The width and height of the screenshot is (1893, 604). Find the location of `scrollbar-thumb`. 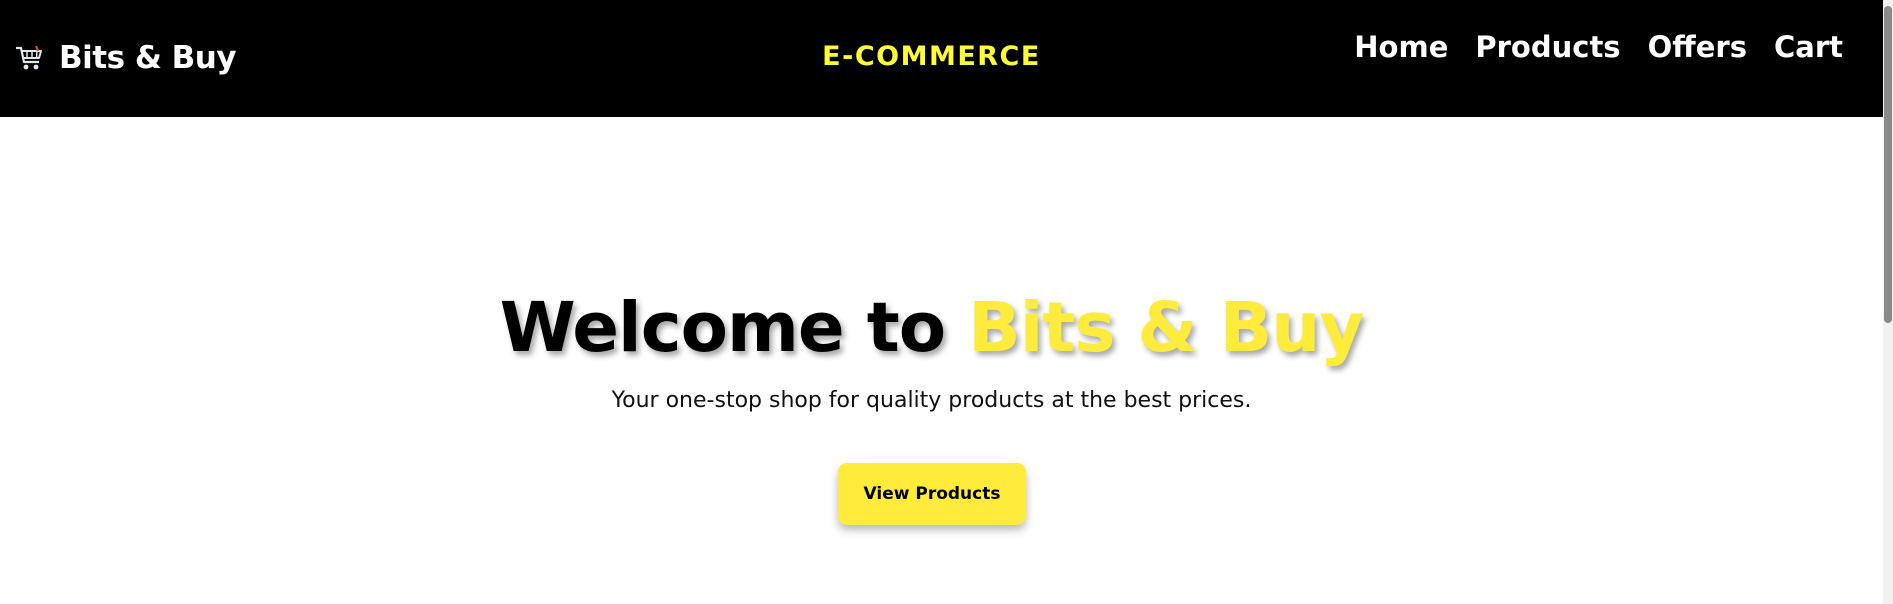

scrollbar-thumb is located at coordinates (1888, 164).